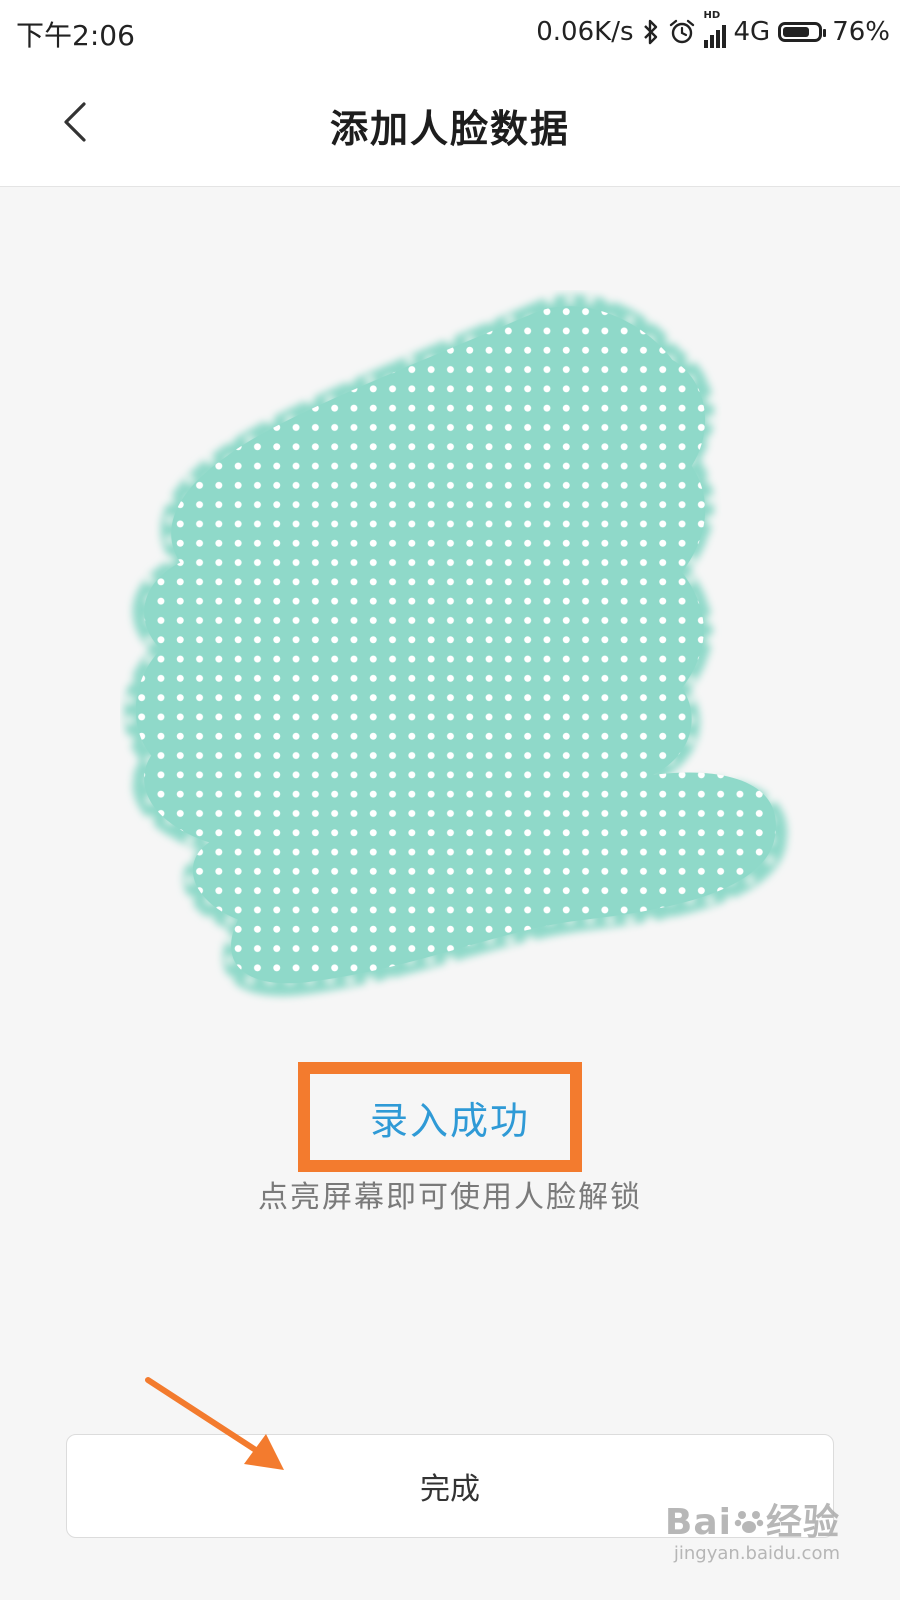 The image size is (900, 1600). I want to click on bluetooth-icon, so click(651, 32).